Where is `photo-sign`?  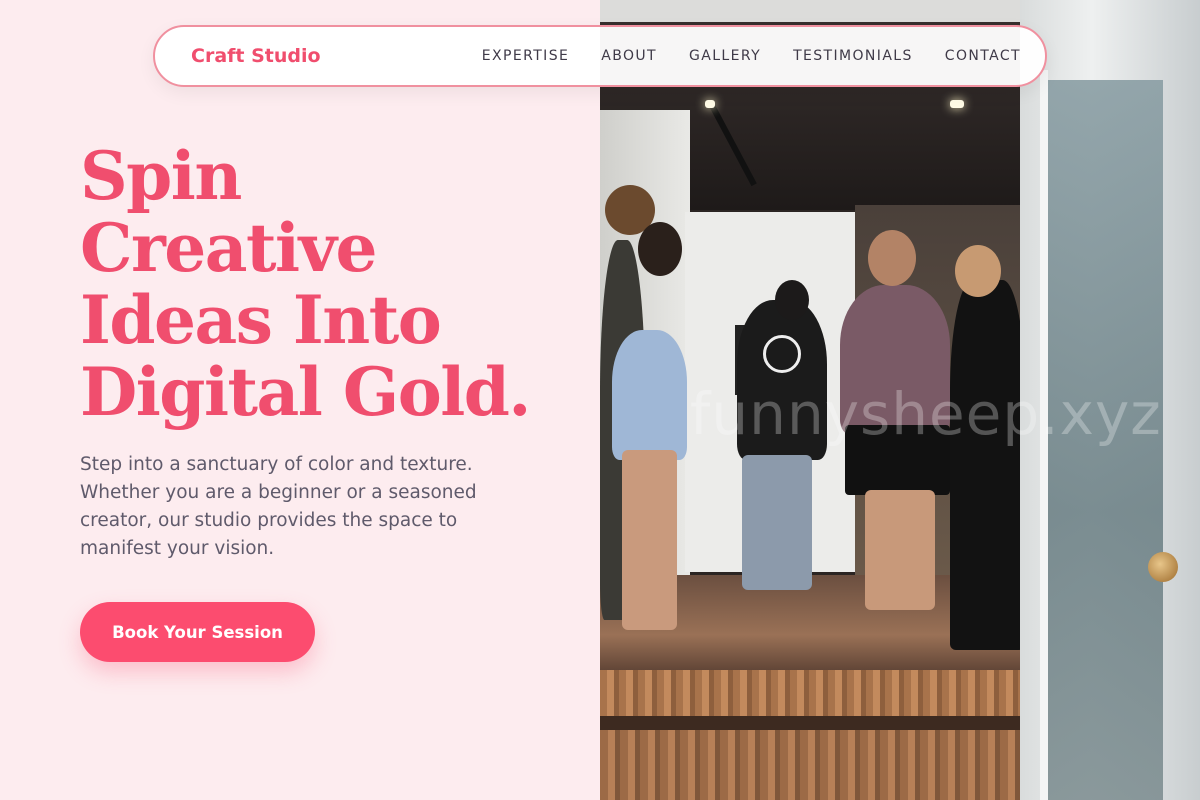
photo-sign is located at coordinates (820, 11).